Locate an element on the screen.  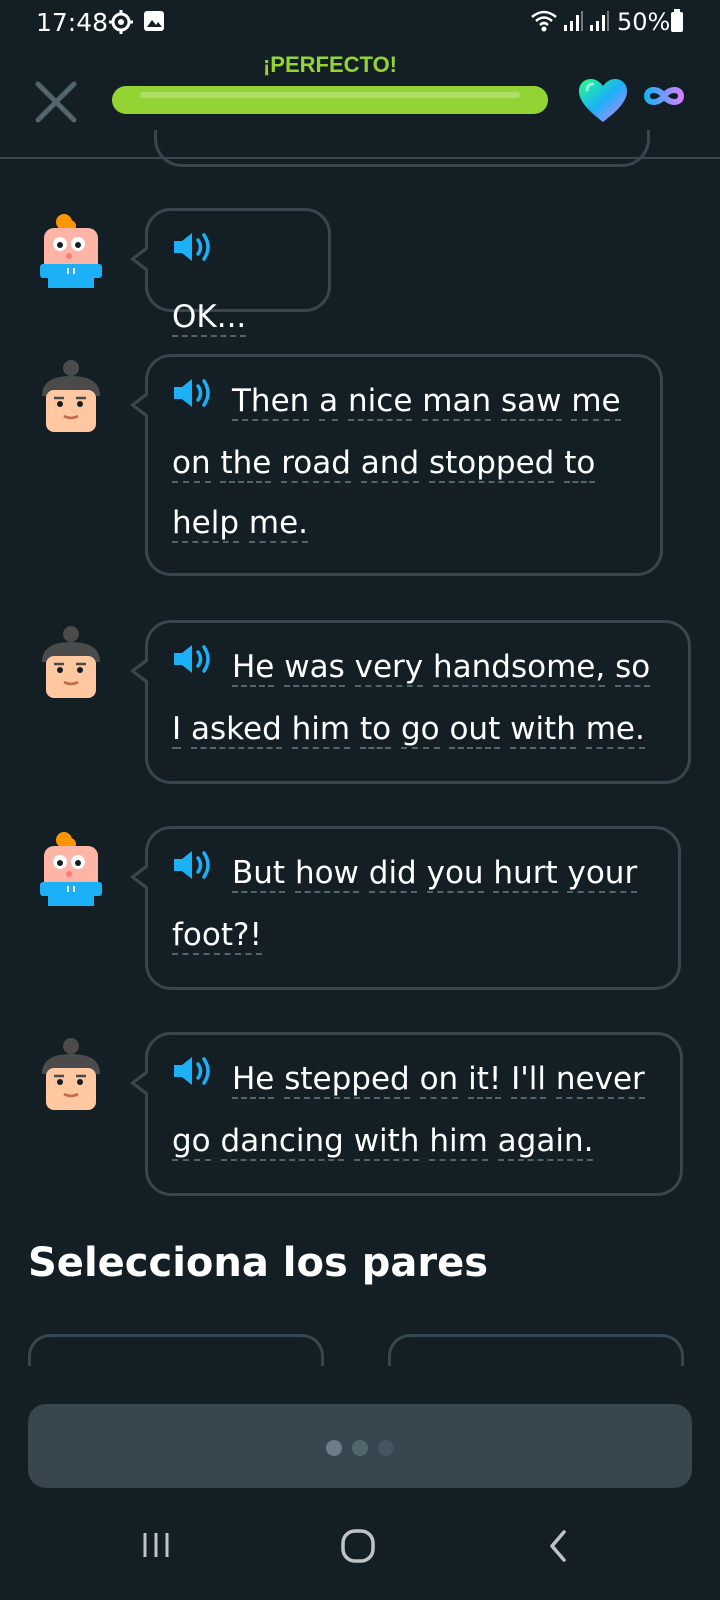
word: saw is located at coordinates (531, 402).